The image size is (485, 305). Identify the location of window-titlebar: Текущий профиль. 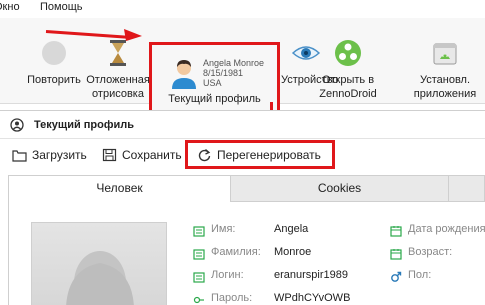
(242, 125).